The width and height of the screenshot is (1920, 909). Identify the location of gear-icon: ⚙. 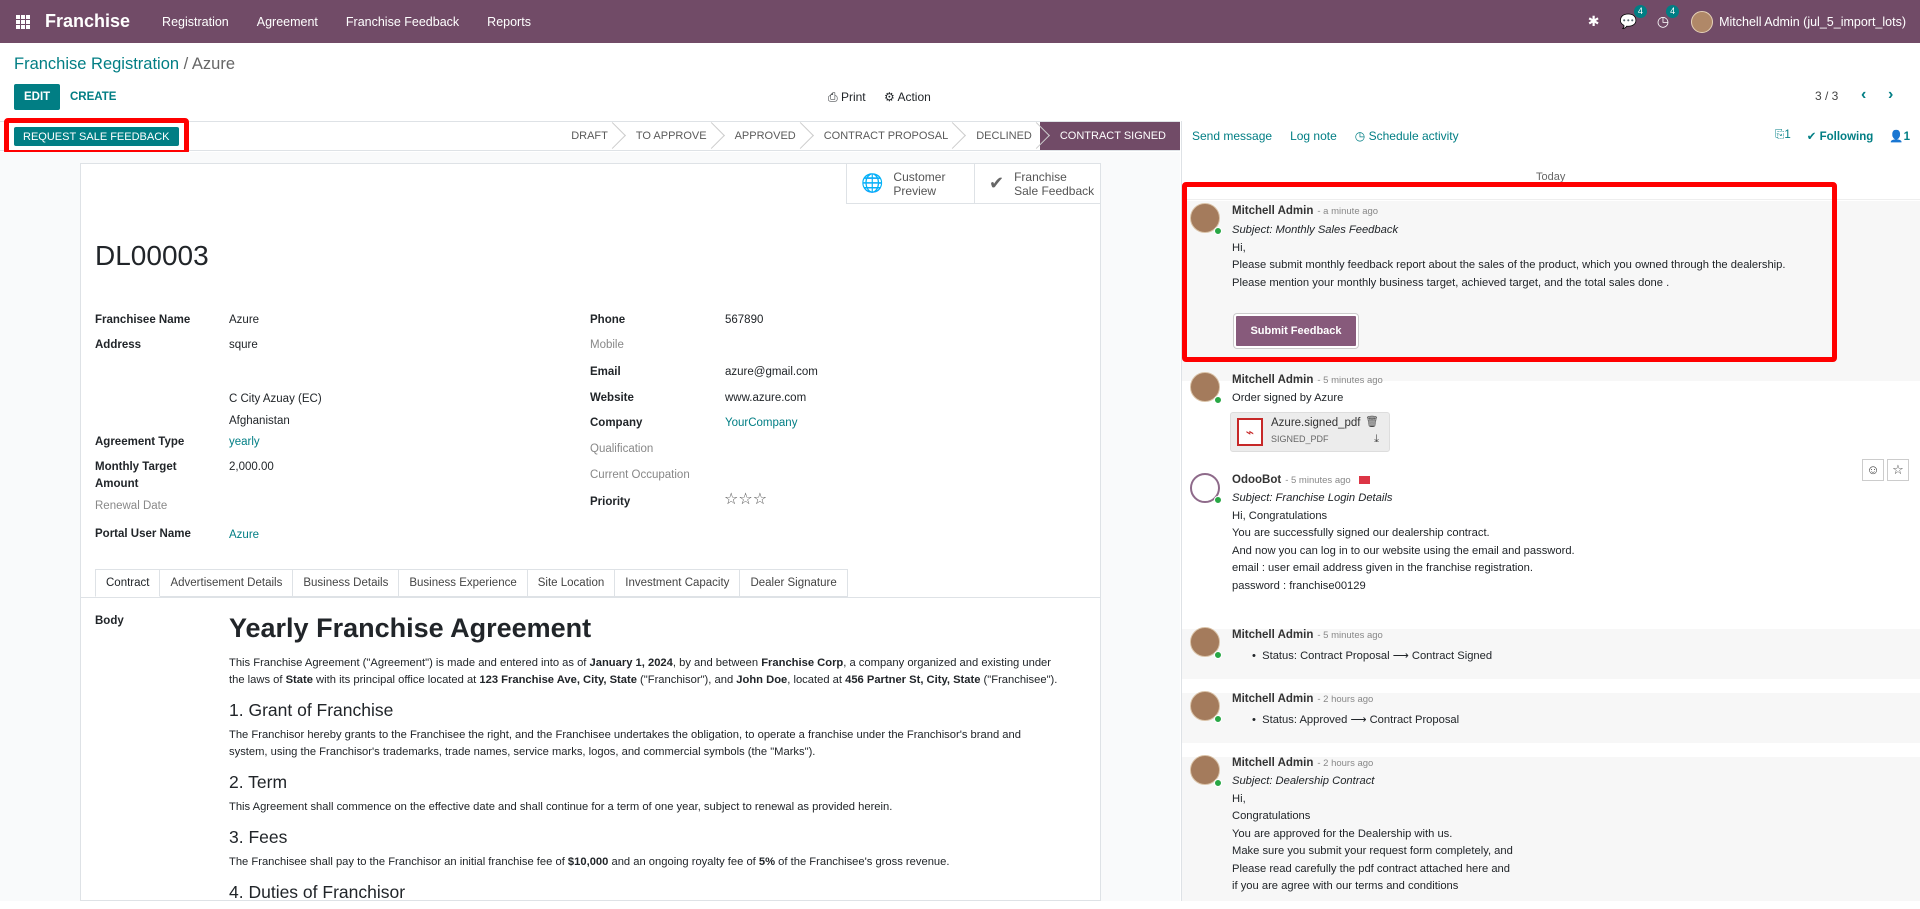
(891, 97).